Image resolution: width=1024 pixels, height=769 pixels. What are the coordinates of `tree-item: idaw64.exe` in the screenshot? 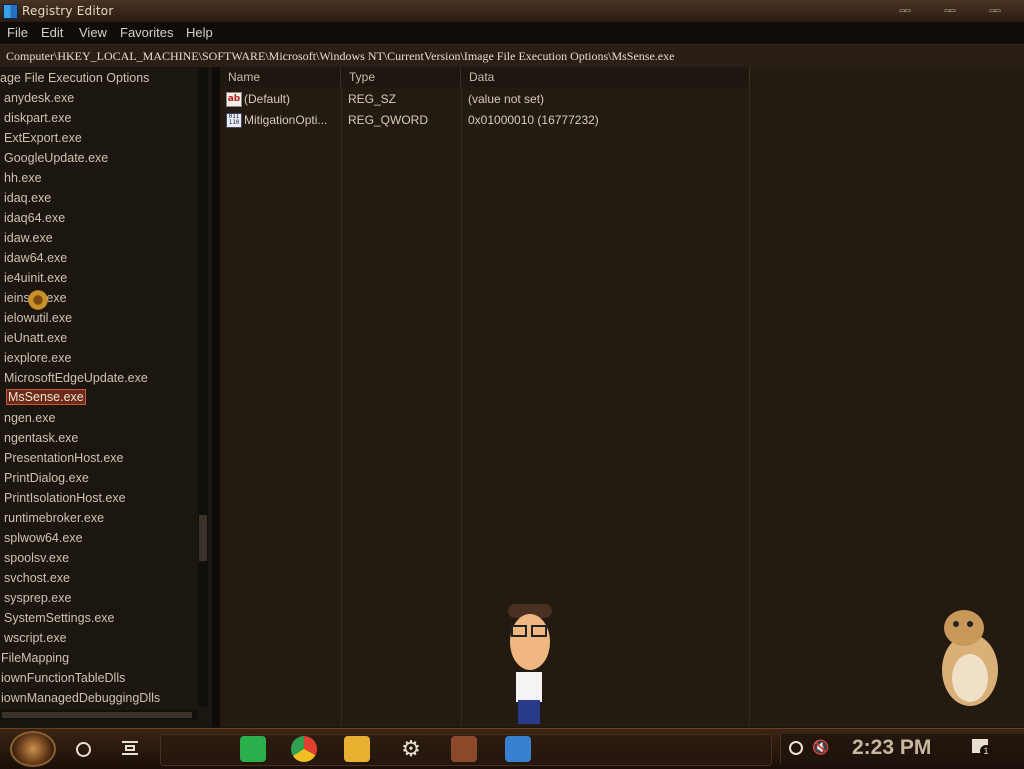 It's located at (35, 258).